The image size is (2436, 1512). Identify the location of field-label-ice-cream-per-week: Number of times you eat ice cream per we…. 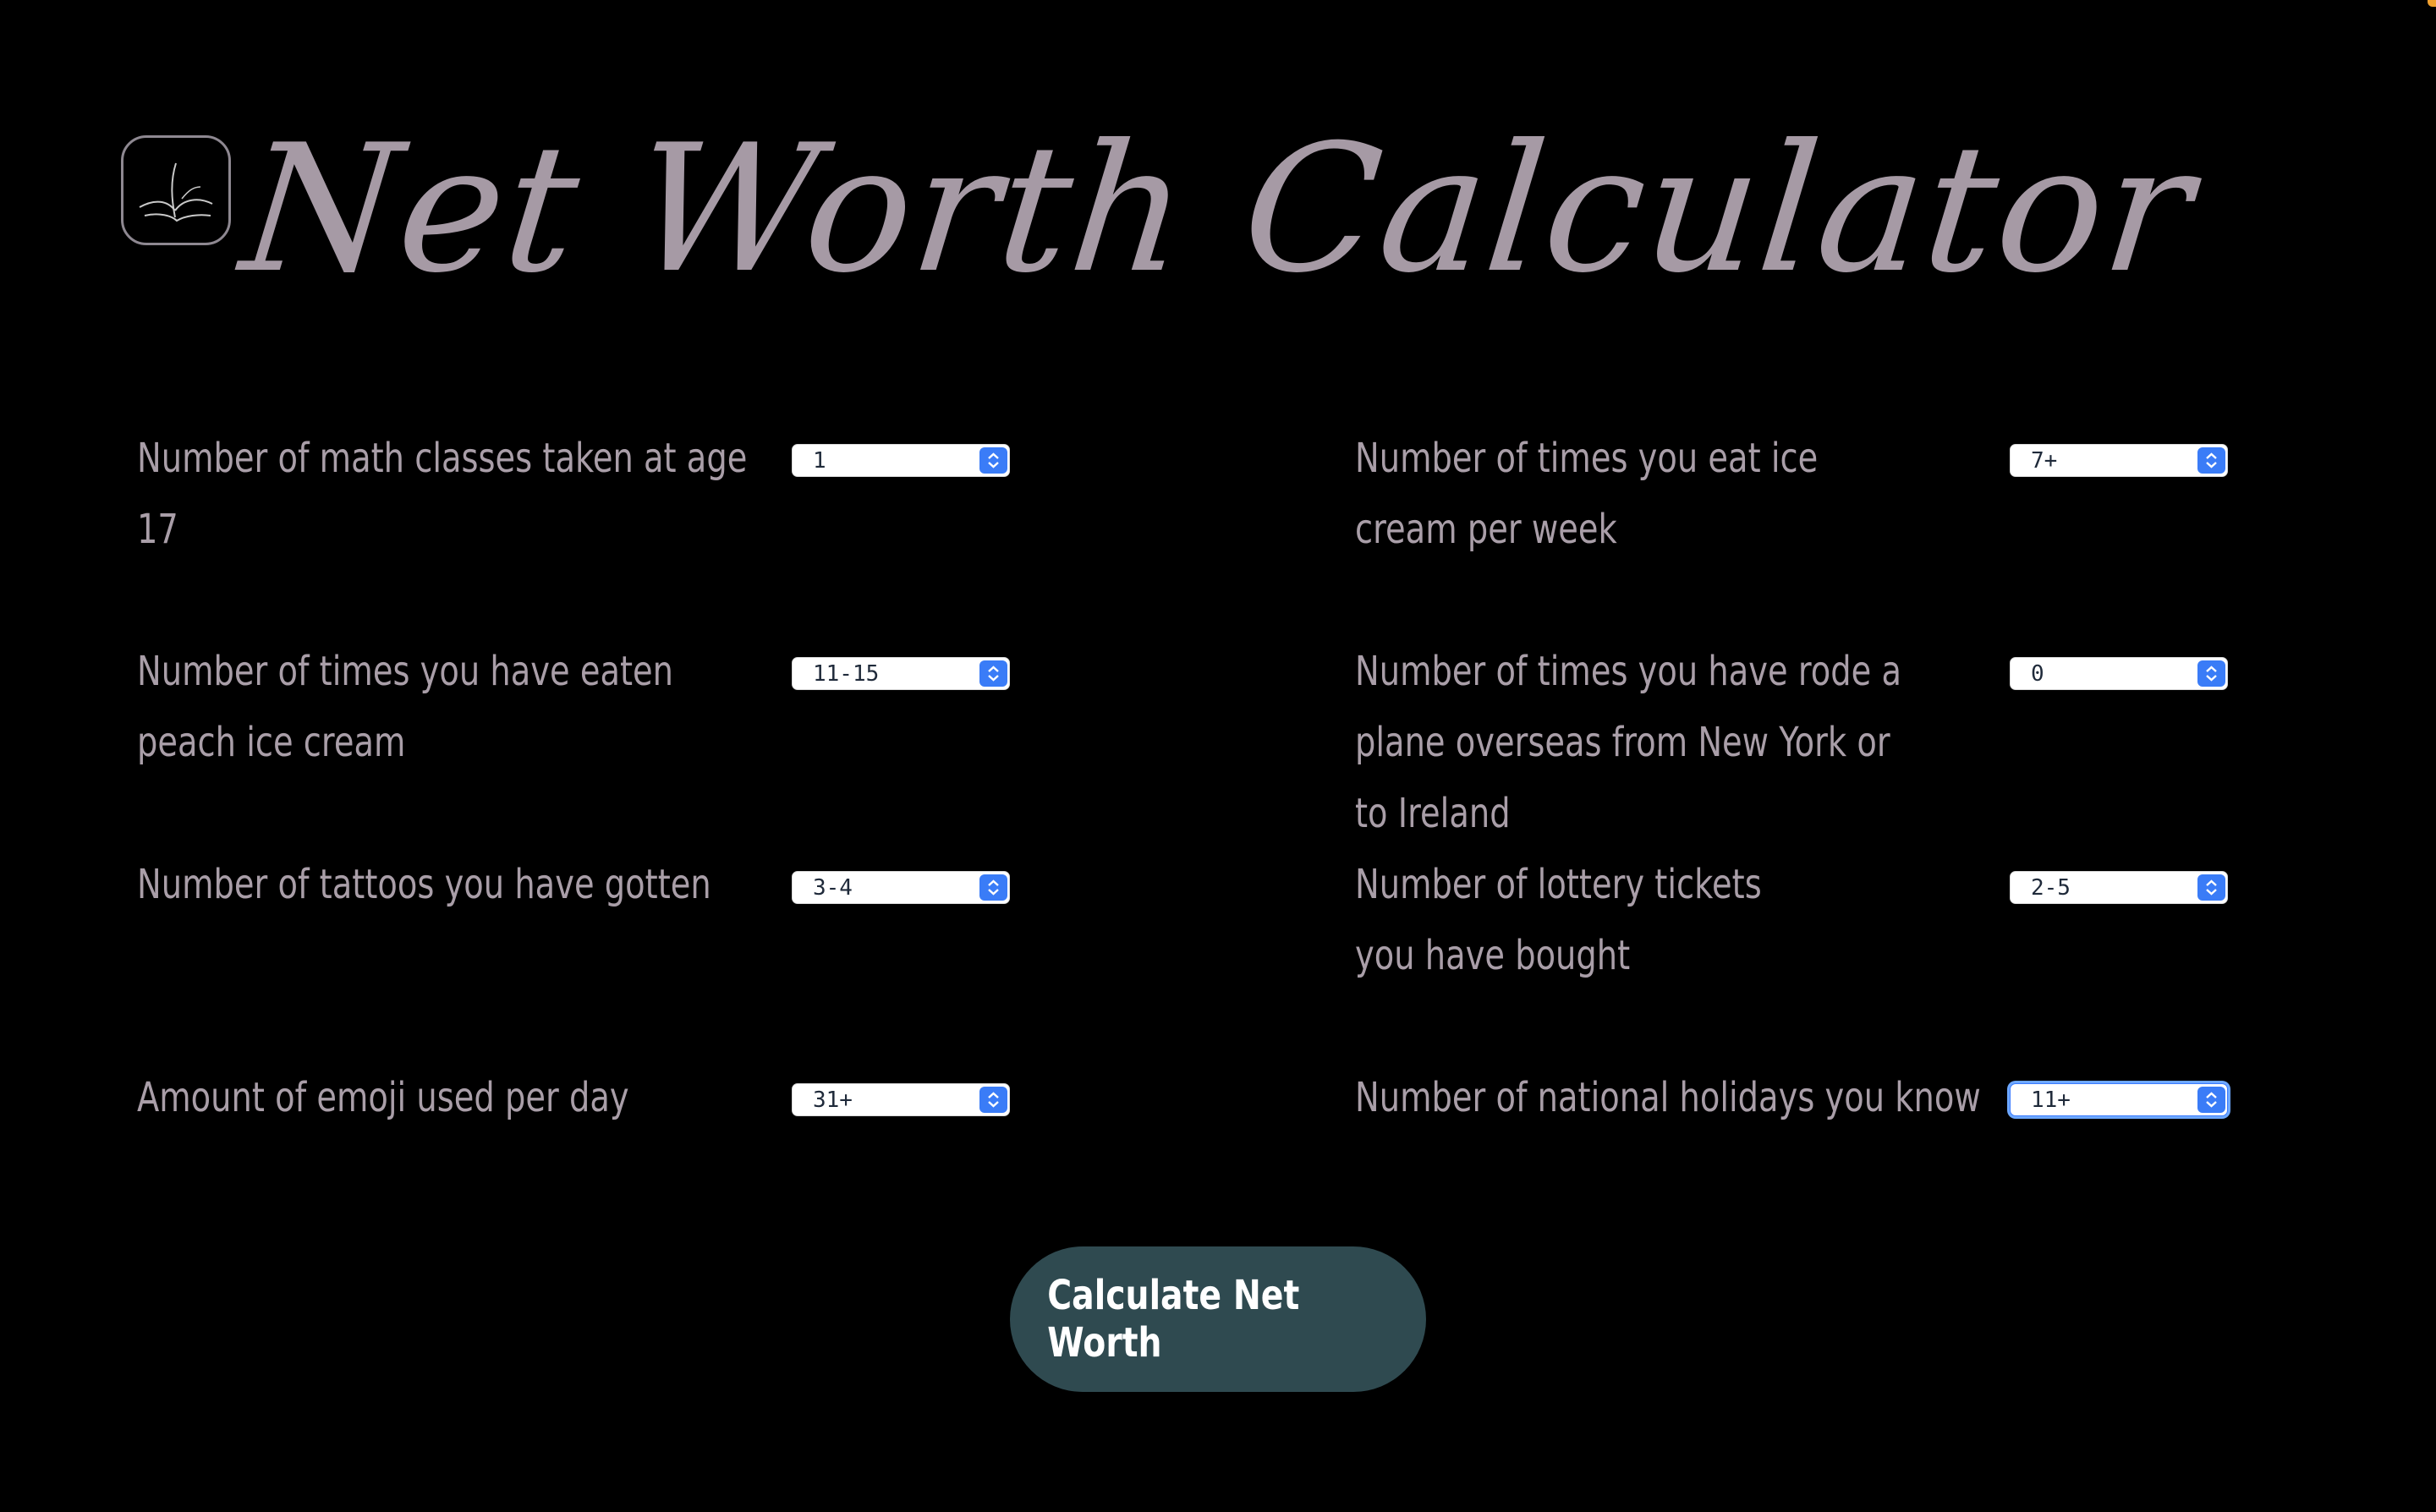
(1587, 494).